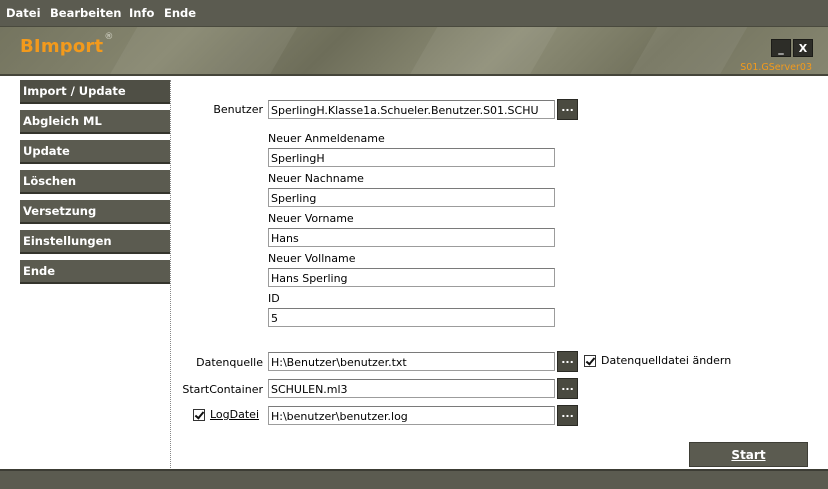 Image resolution: width=828 pixels, height=489 pixels. What do you see at coordinates (95, 242) in the screenshot?
I see `nav-item-einstellungen: Einstellungen` at bounding box center [95, 242].